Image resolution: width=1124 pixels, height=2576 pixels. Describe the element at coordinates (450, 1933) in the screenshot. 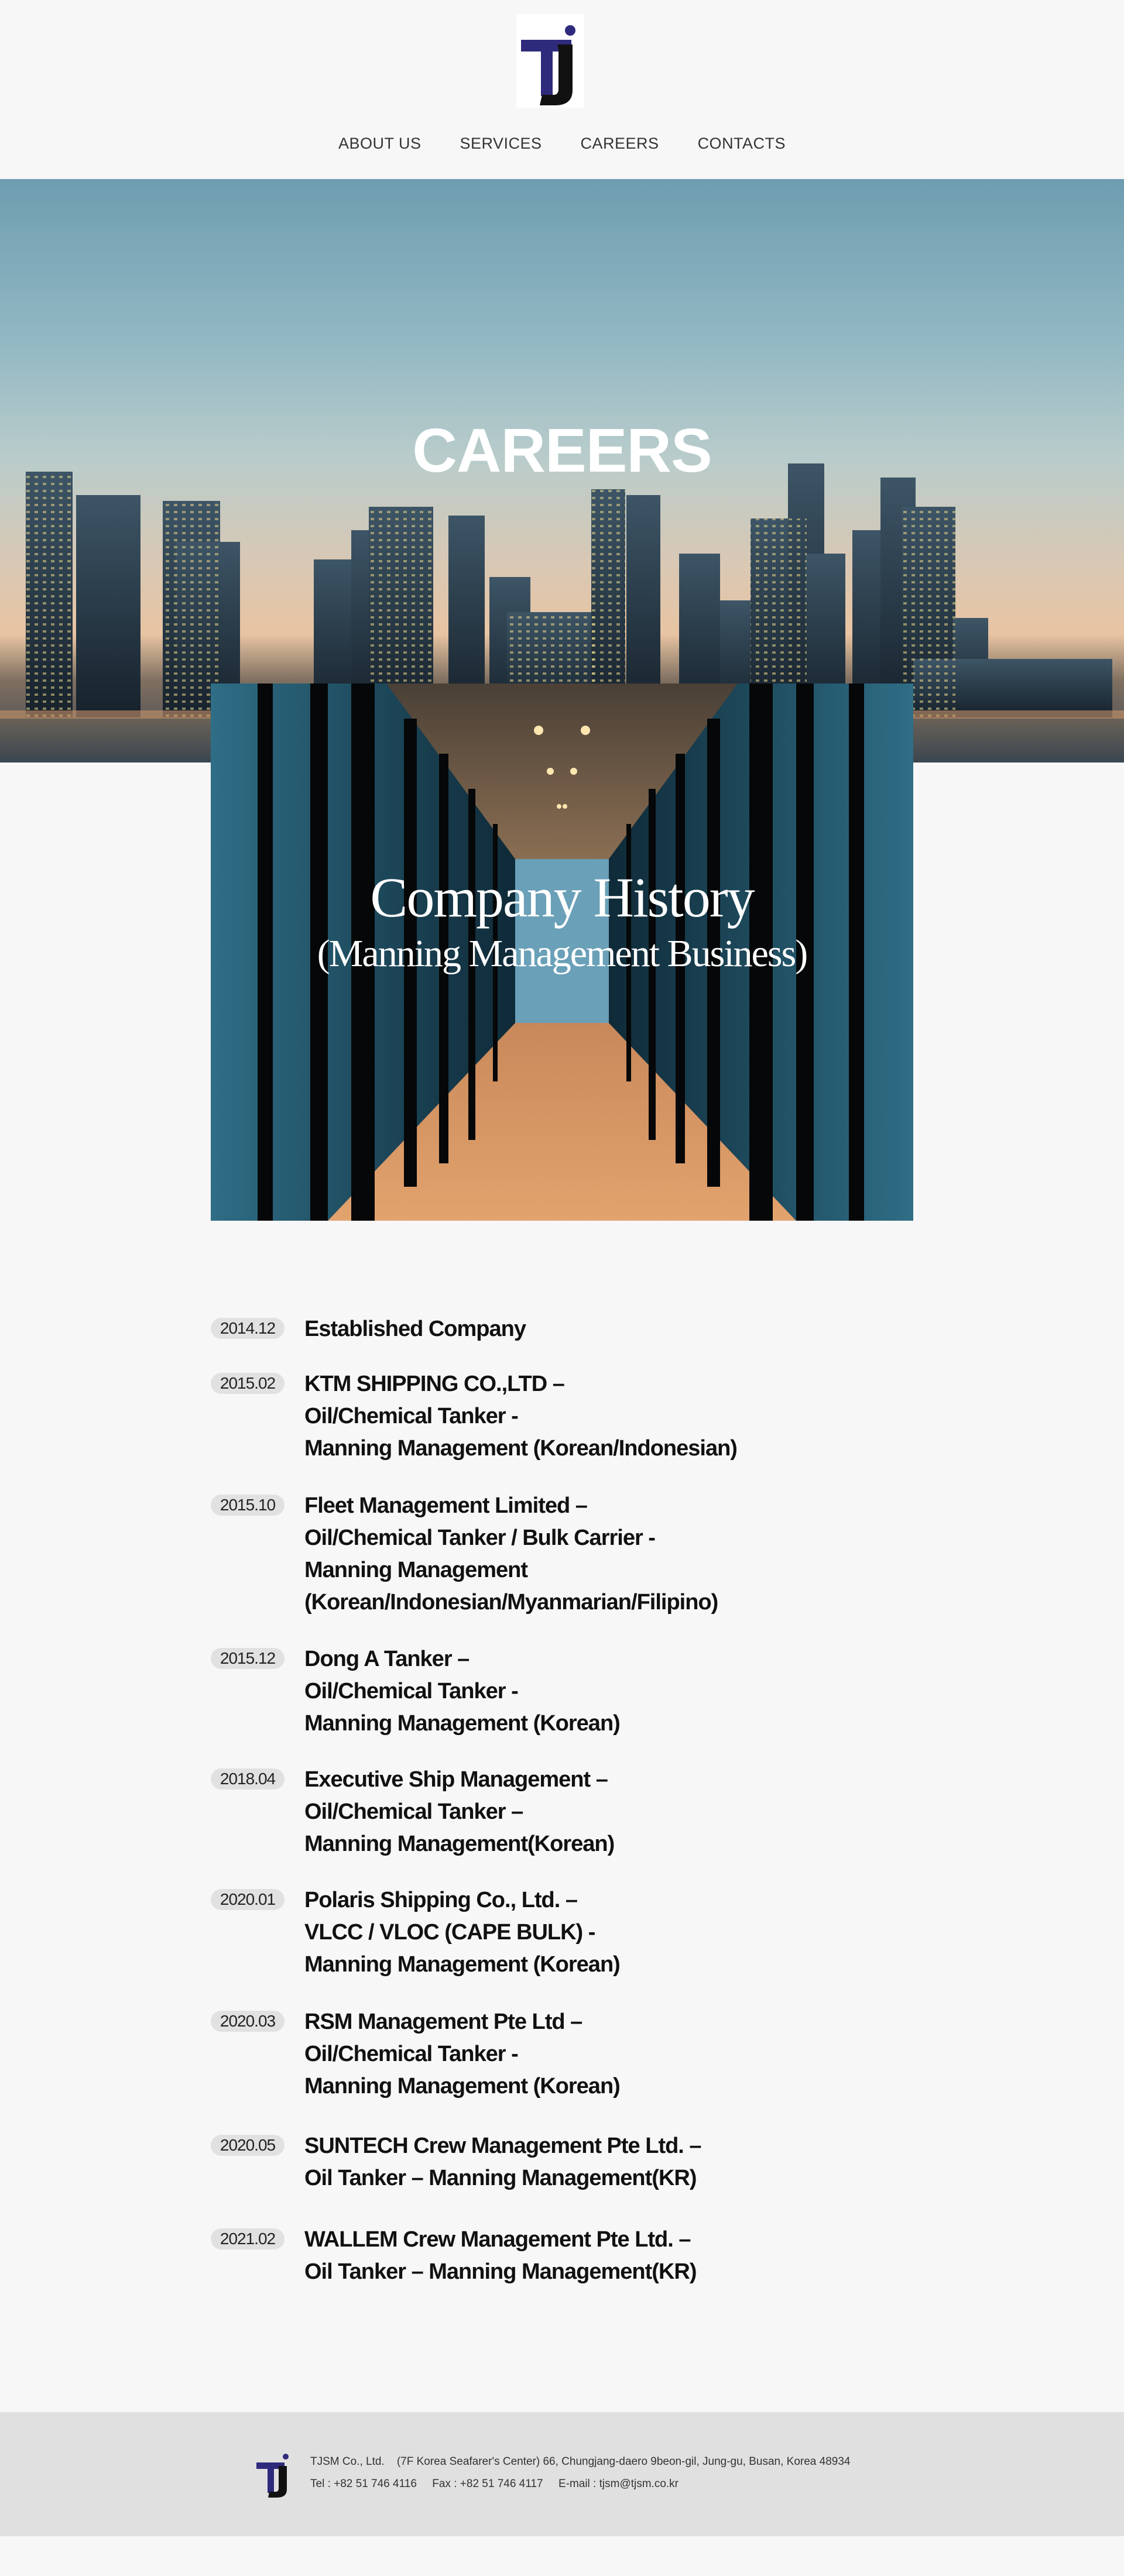

I see `entry-line: VLCC / VLOC (CAPE BULK) -` at that location.